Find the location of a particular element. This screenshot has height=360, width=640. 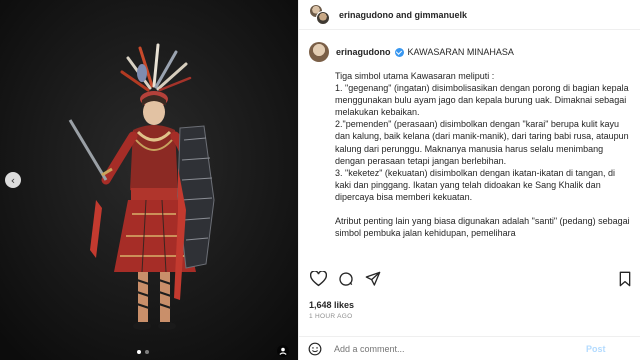

action-bar is located at coordinates (473, 280).